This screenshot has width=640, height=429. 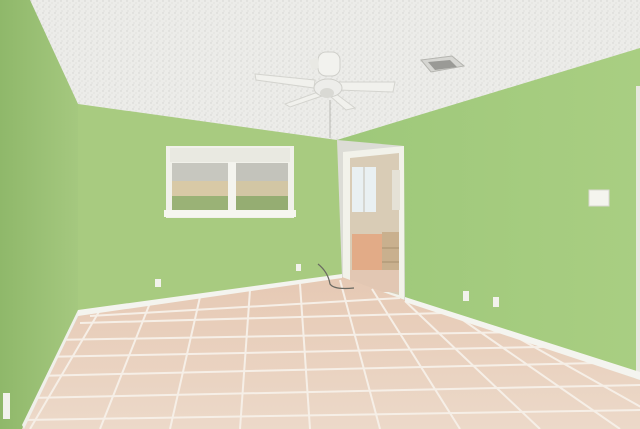 What do you see at coordinates (373, 223) in the screenshot?
I see `doorway-icon` at bounding box center [373, 223].